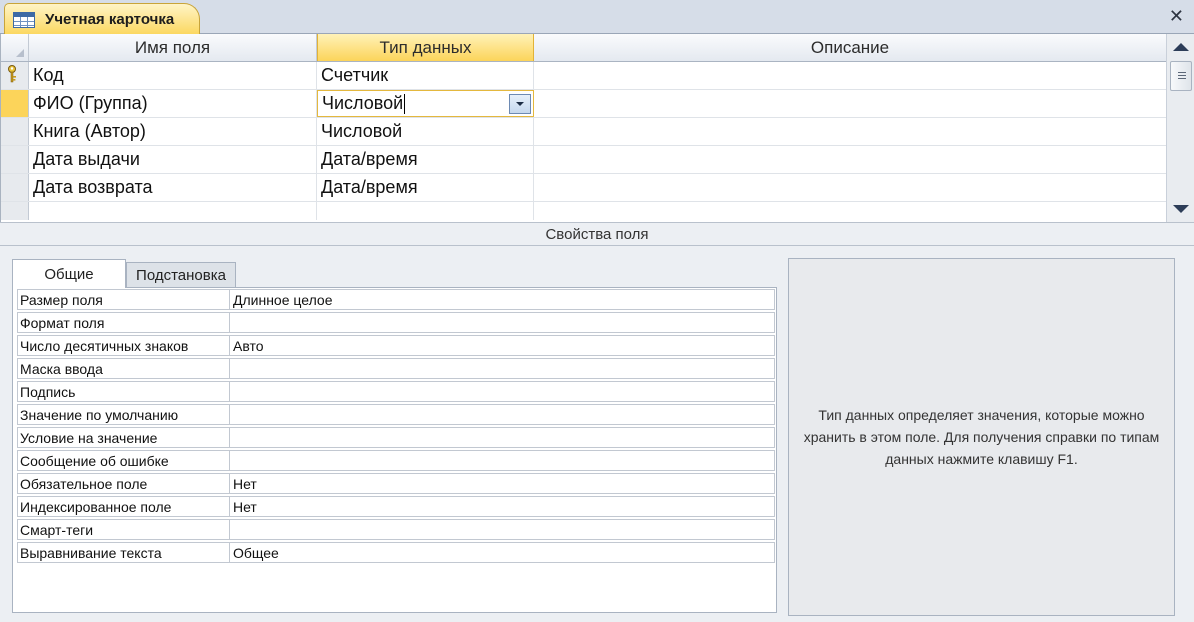 Image resolution: width=1194 pixels, height=622 pixels. Describe the element at coordinates (124, 345) in the screenshot. I see `property-label: Число десятичных знаков` at that location.